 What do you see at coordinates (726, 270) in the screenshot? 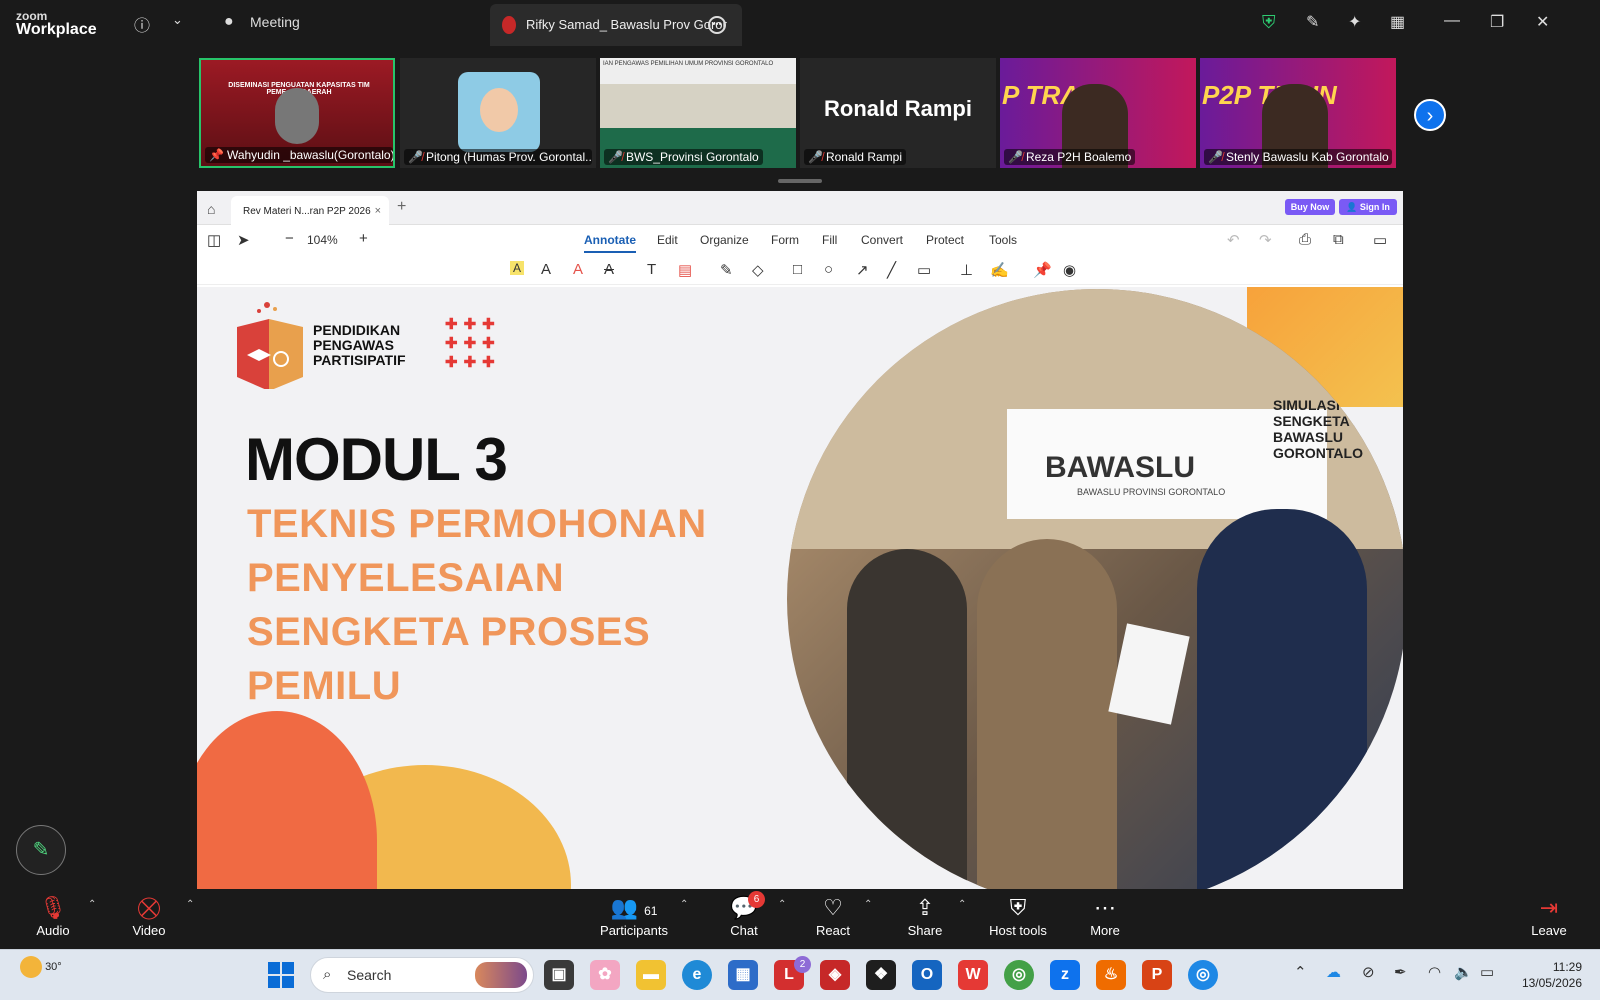
I see `pencil-icon: ✎` at bounding box center [726, 270].